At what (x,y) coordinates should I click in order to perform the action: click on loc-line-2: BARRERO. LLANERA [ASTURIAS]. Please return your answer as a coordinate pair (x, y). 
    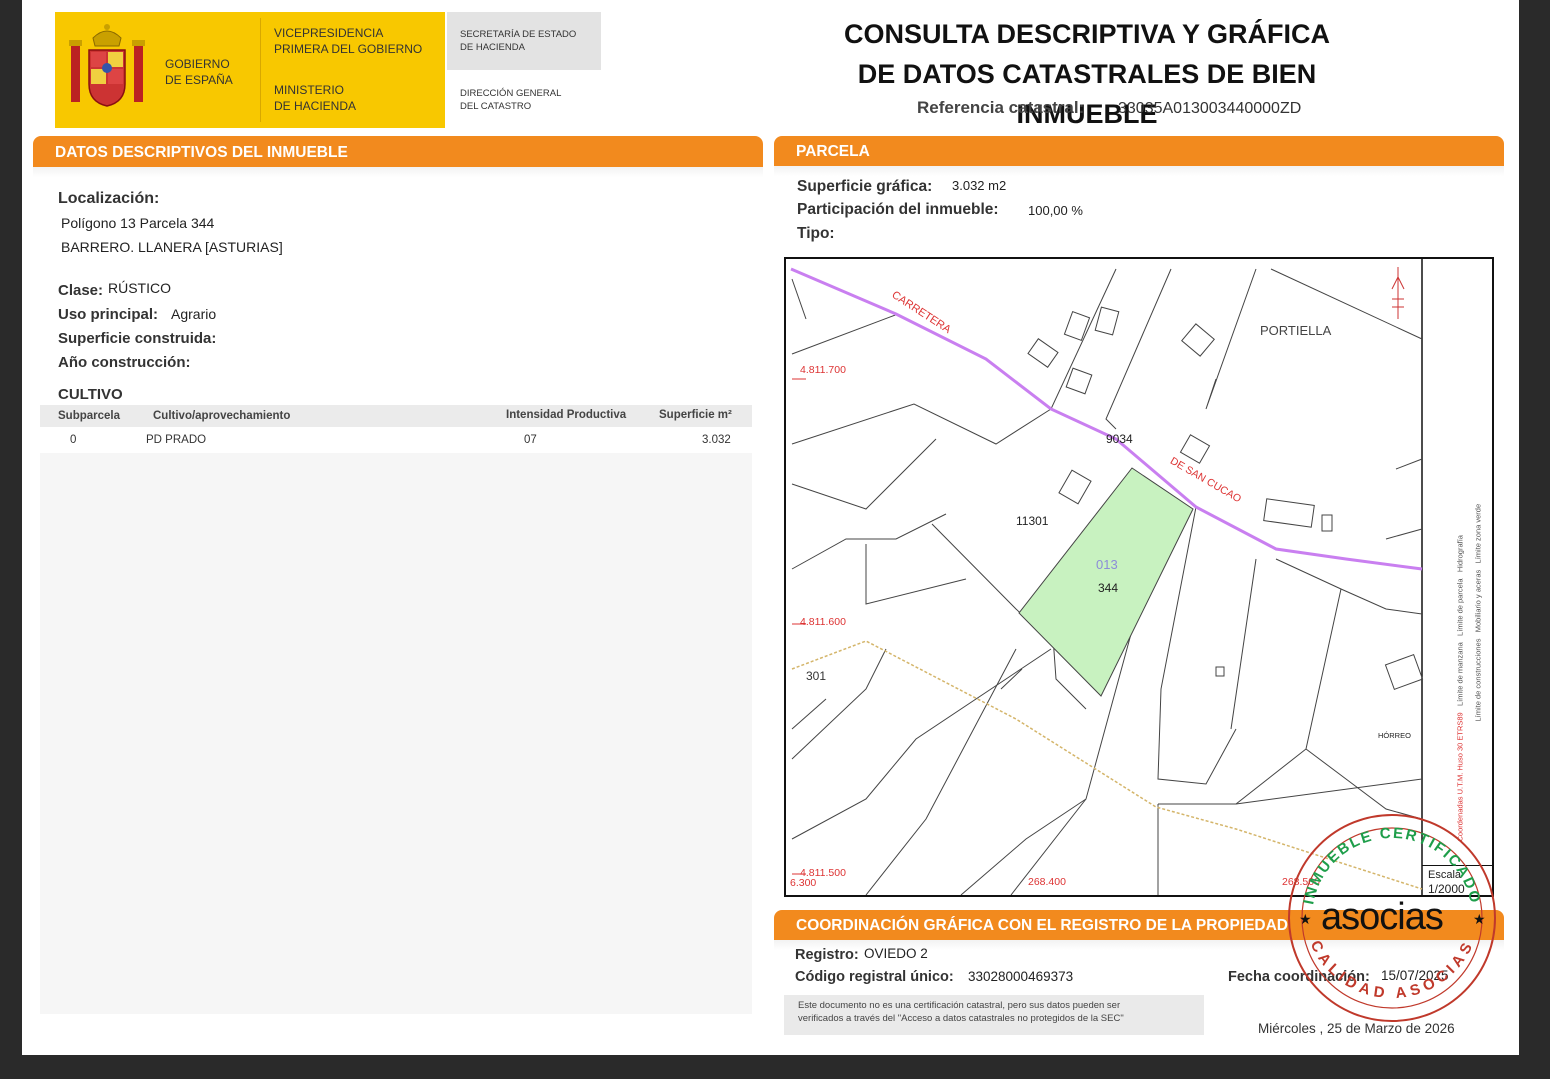
    Looking at the image, I should click on (172, 247).